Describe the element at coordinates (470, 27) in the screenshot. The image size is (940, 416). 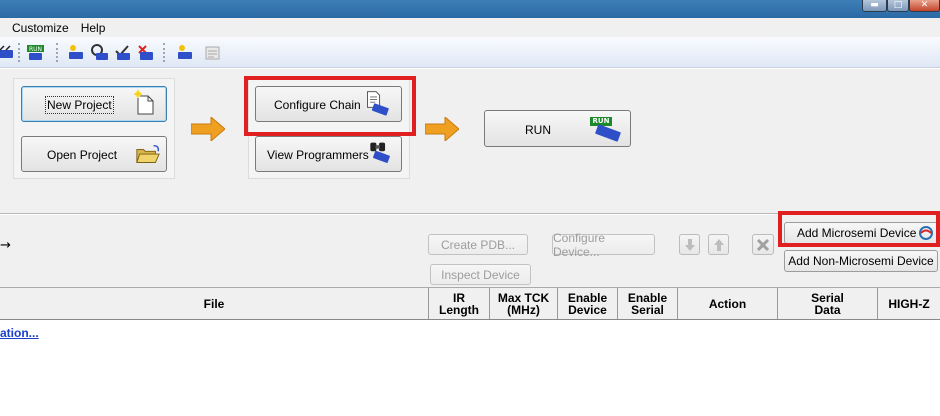
I see `menu-bar: Customize Help` at that location.